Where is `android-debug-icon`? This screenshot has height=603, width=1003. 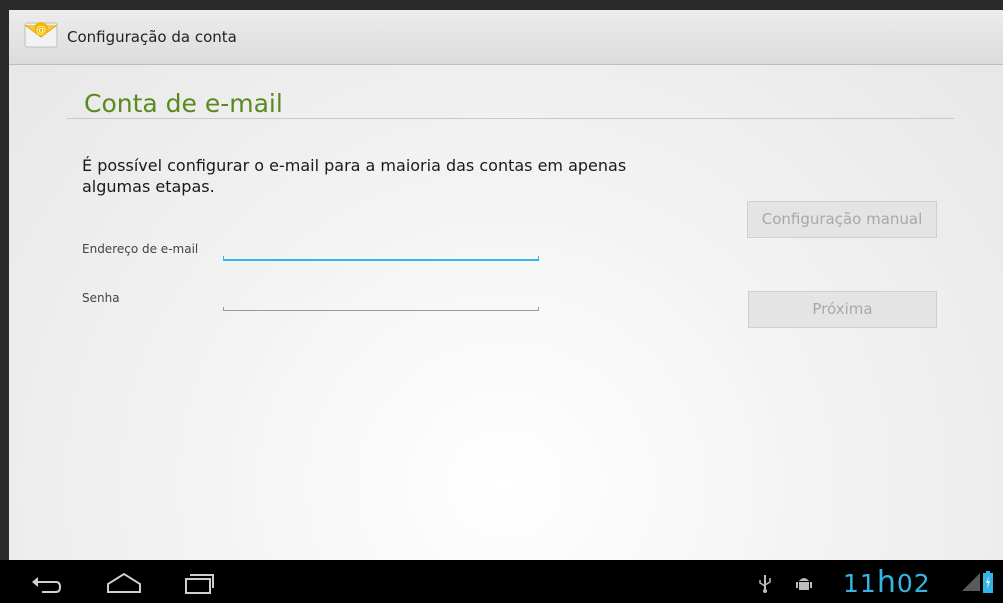
android-debug-icon is located at coordinates (804, 585).